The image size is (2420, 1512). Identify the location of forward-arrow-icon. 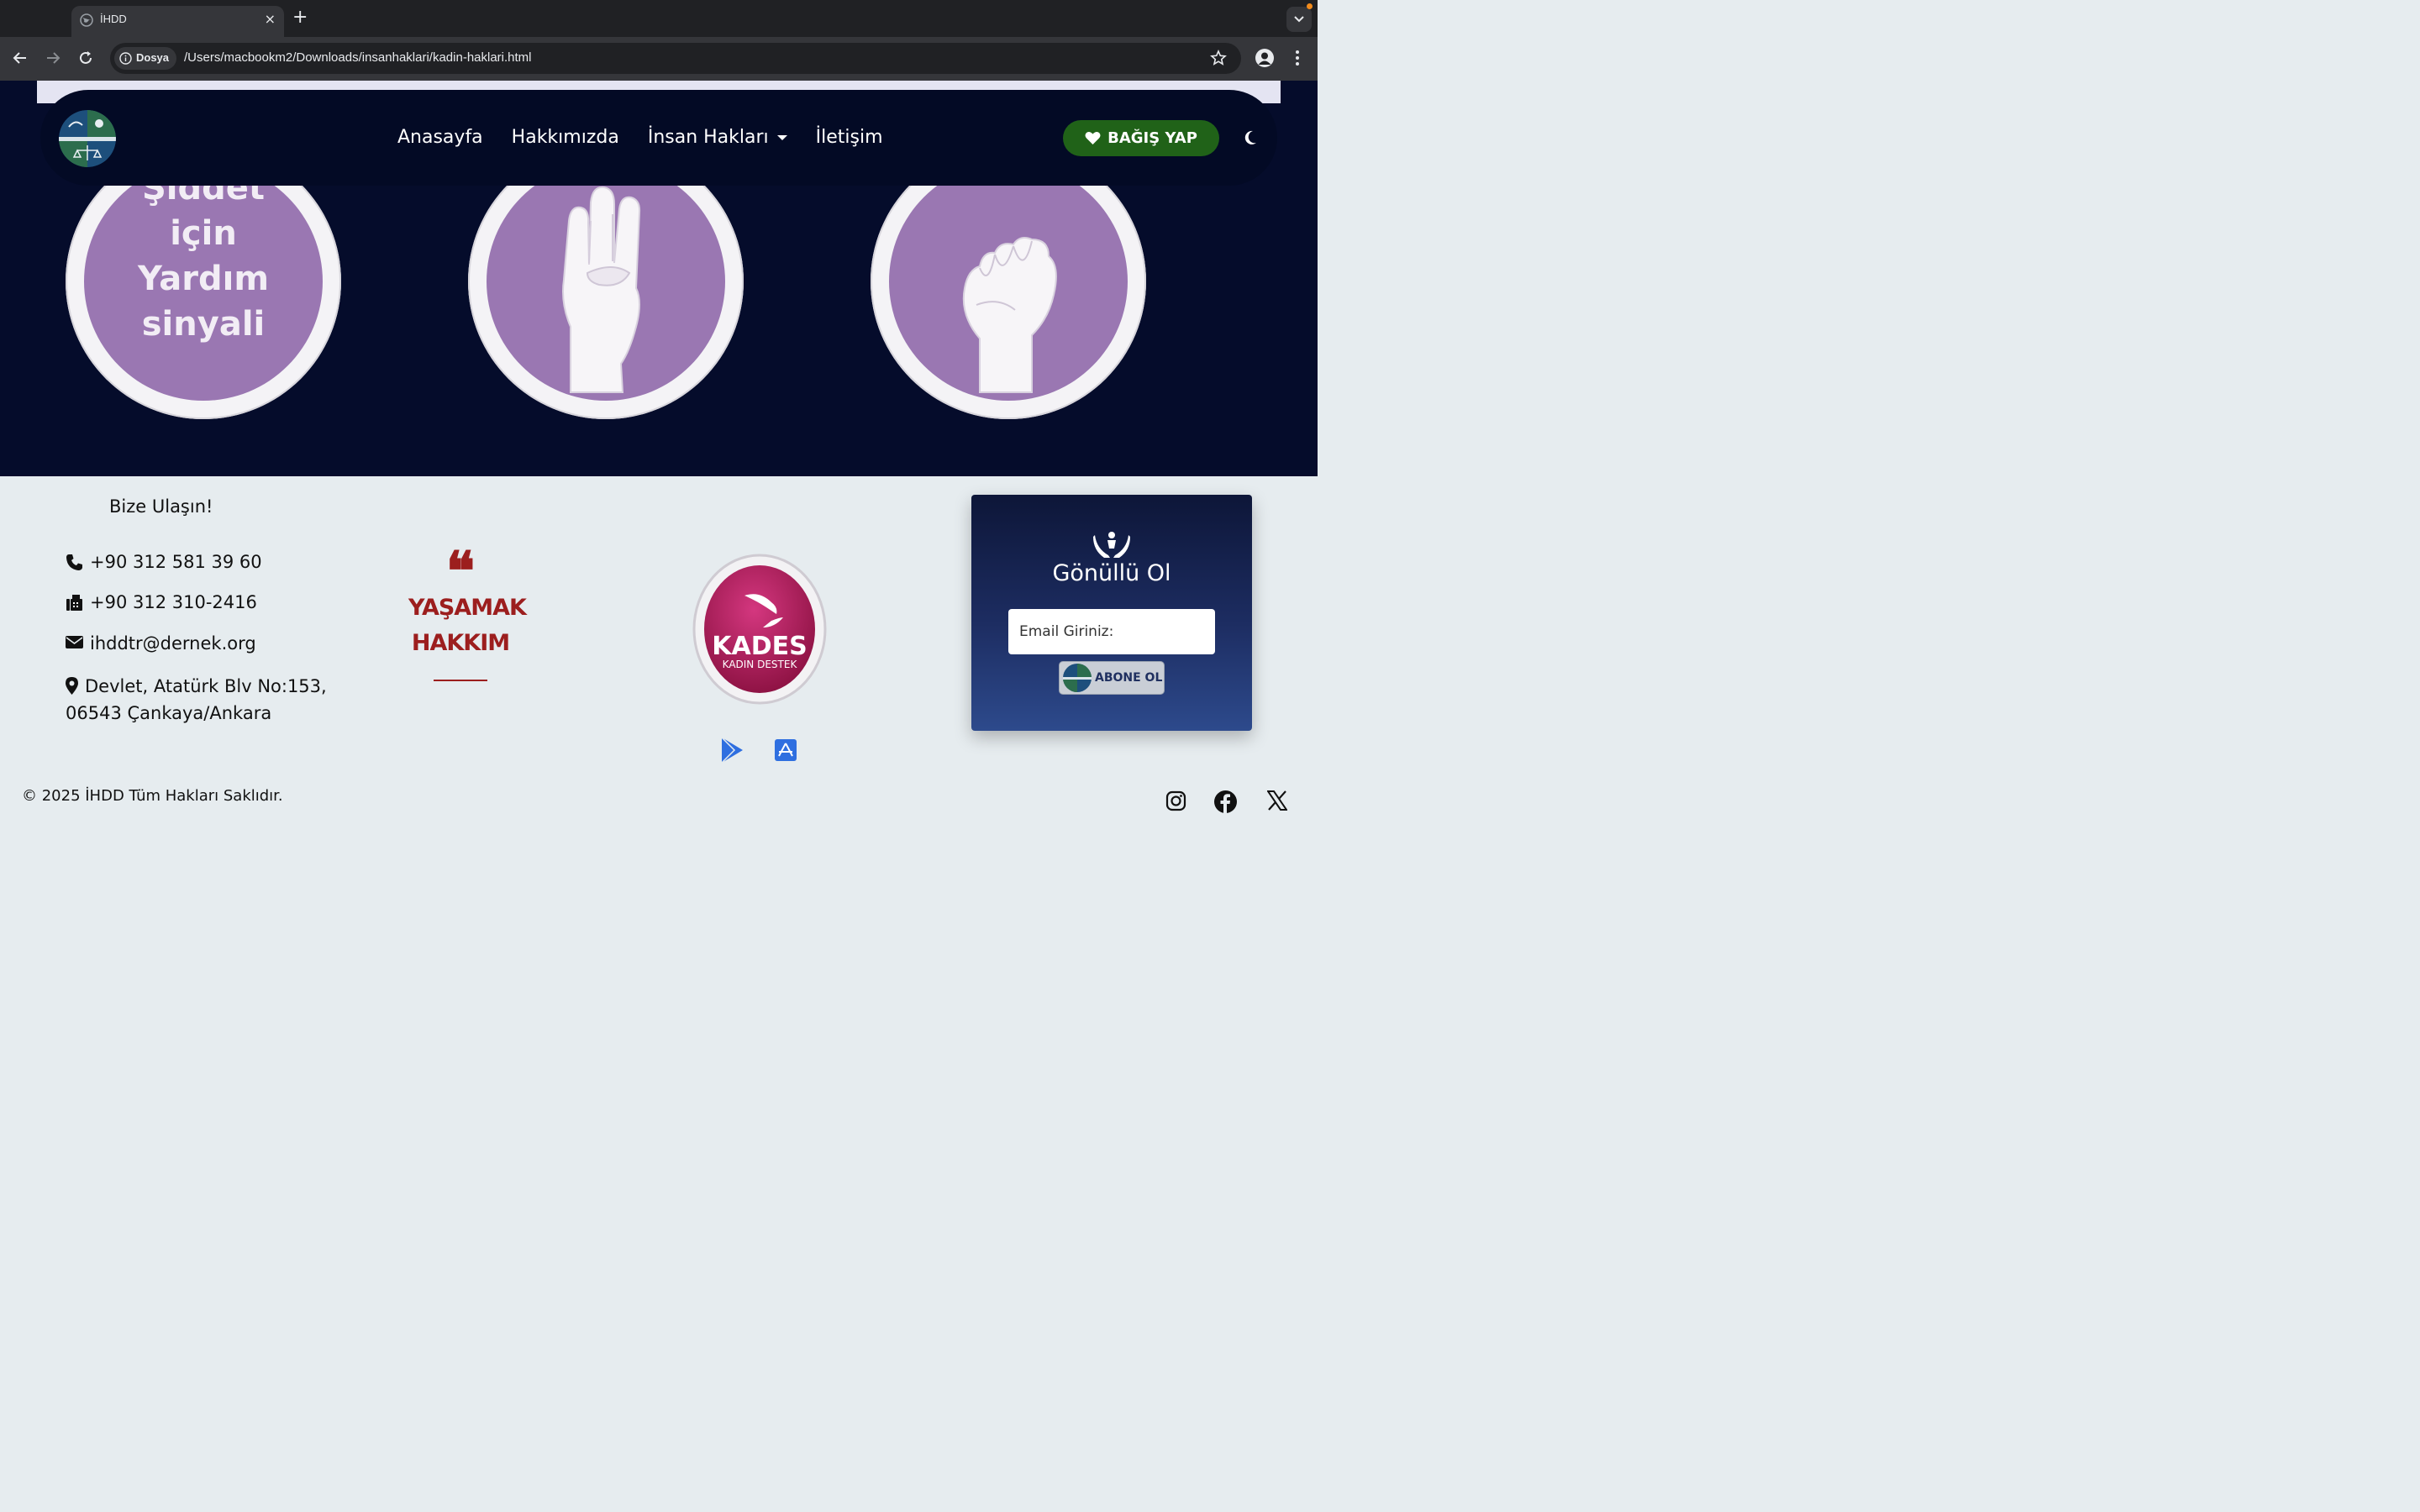
(53, 58).